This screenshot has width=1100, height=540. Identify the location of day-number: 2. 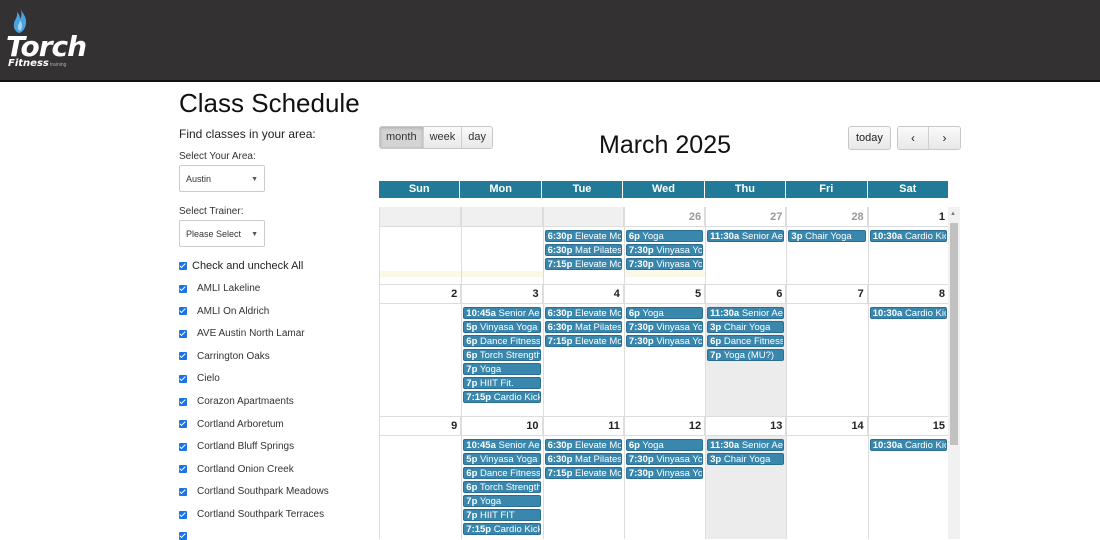
(421, 294).